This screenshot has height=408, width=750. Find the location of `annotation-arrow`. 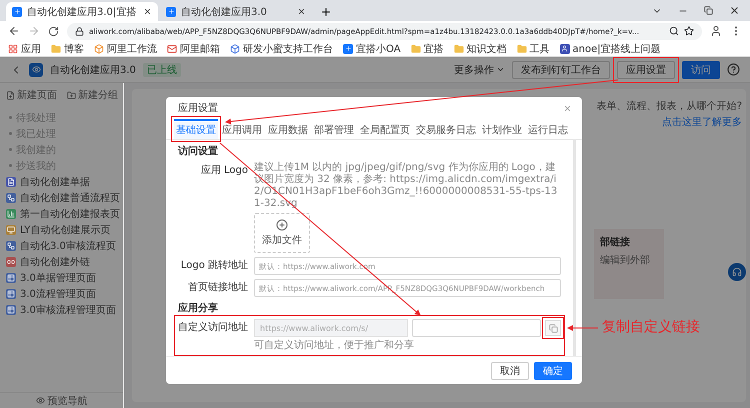

annotation-arrow is located at coordinates (582, 328).